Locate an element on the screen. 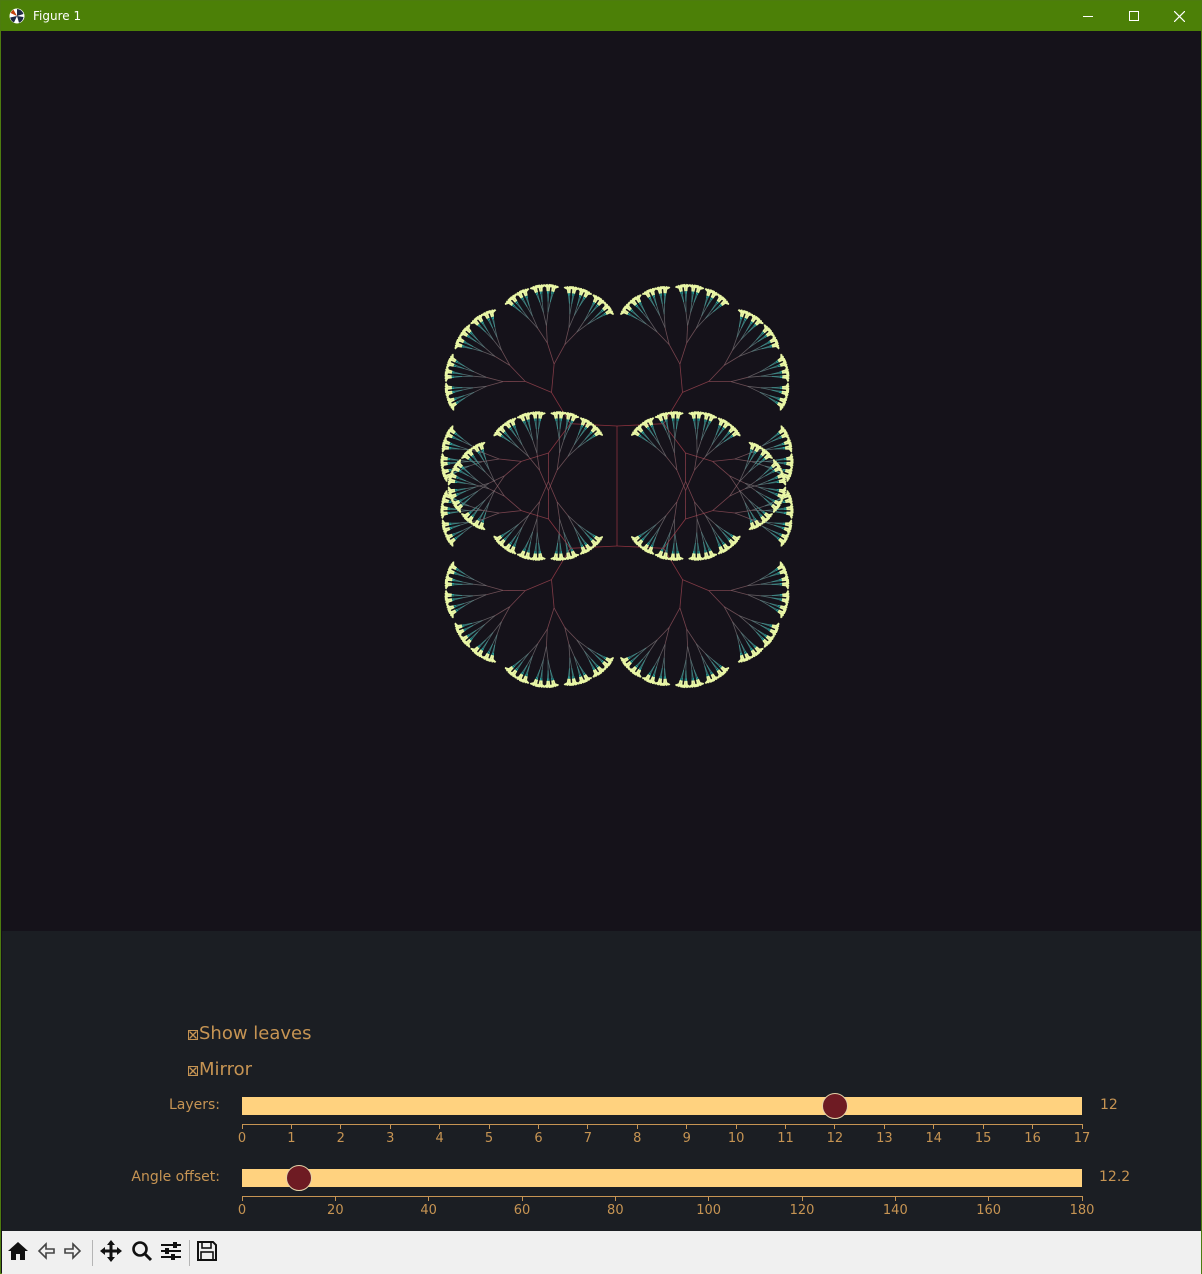 This screenshot has width=1202, height=1274. layers-slider-track is located at coordinates (662, 1106).